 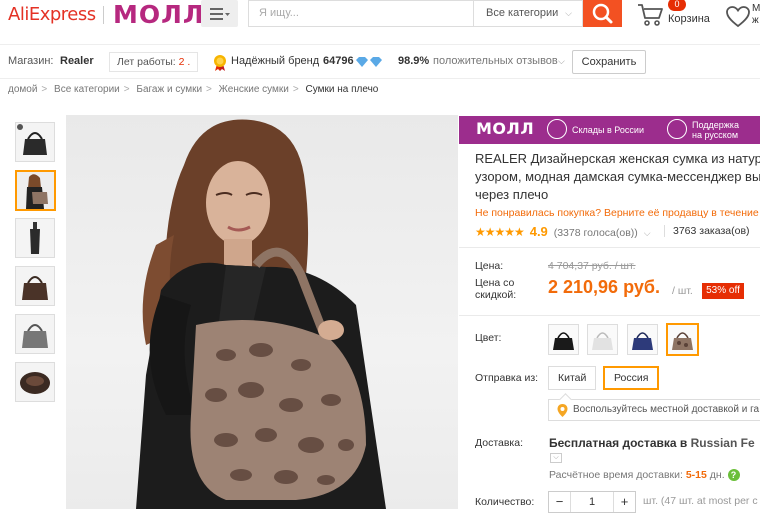 I want to click on breadcrumb-link: Женские сумки, so click(x=254, y=89).